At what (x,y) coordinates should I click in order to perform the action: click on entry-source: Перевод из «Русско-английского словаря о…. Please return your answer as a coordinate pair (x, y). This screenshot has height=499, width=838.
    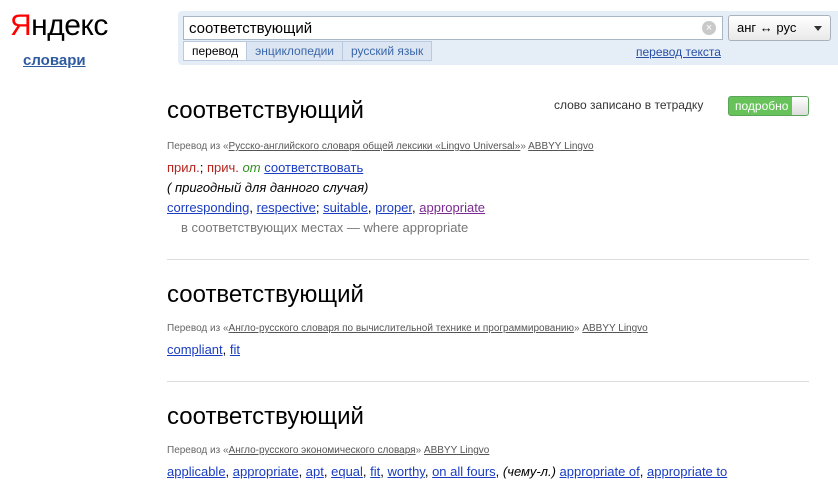
    Looking at the image, I should click on (488, 147).